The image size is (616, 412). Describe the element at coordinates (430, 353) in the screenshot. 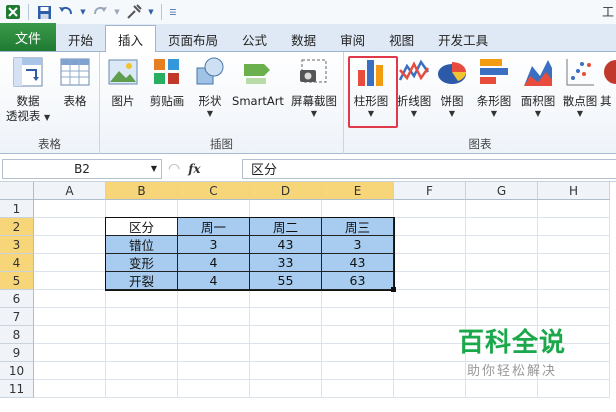

I see `cell-f9` at that location.